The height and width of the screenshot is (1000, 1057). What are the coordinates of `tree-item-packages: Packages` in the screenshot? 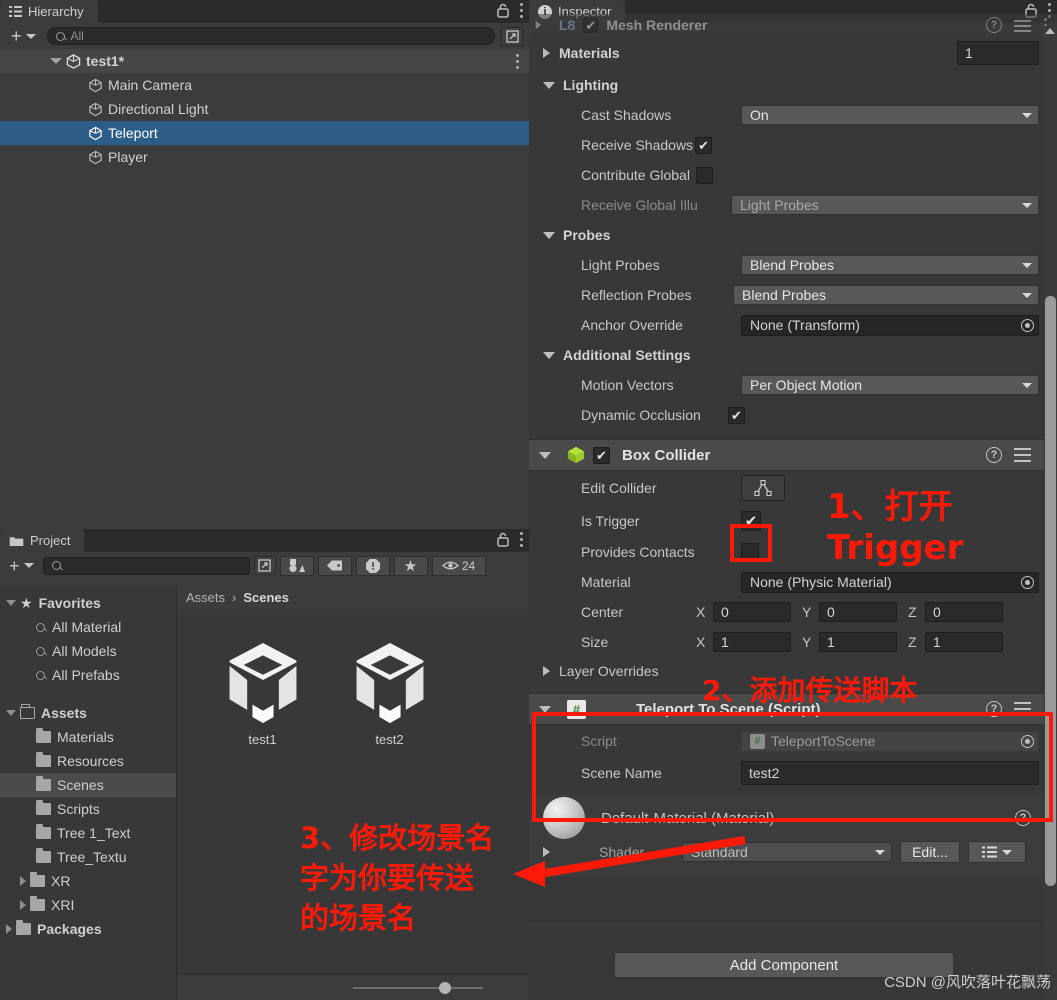 It's located at (88, 929).